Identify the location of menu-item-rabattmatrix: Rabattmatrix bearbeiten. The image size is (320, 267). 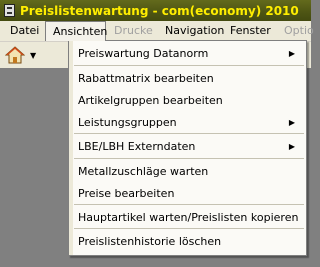
(146, 78).